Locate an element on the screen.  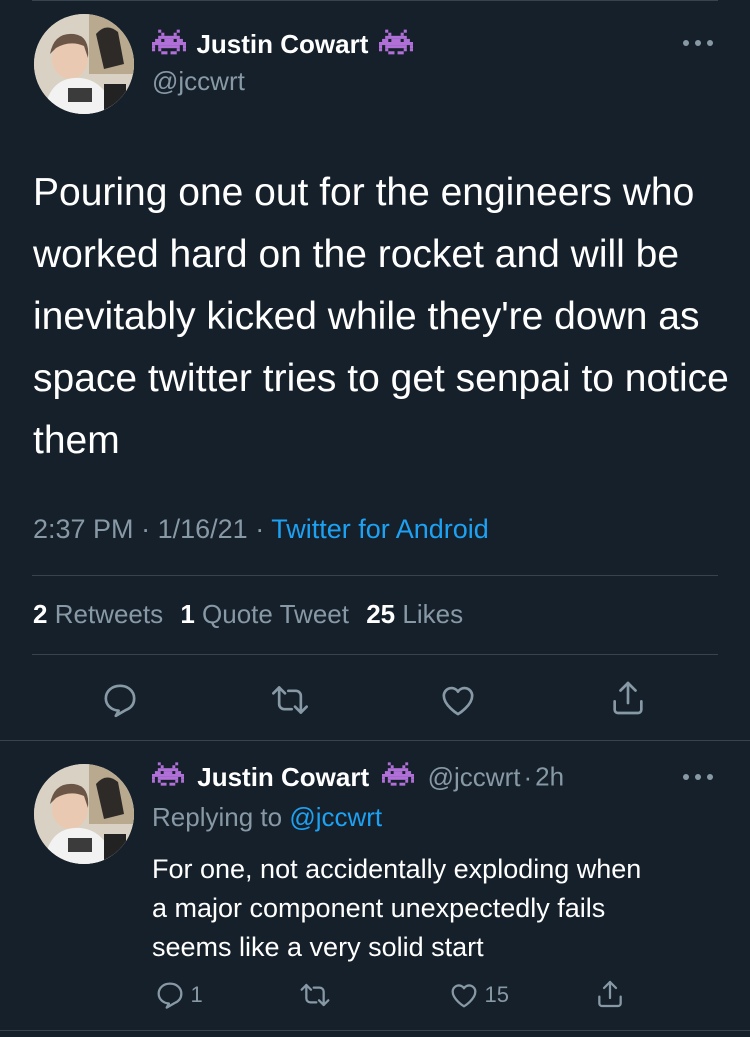
replying-handle: @jccwrt is located at coordinates (335, 817).